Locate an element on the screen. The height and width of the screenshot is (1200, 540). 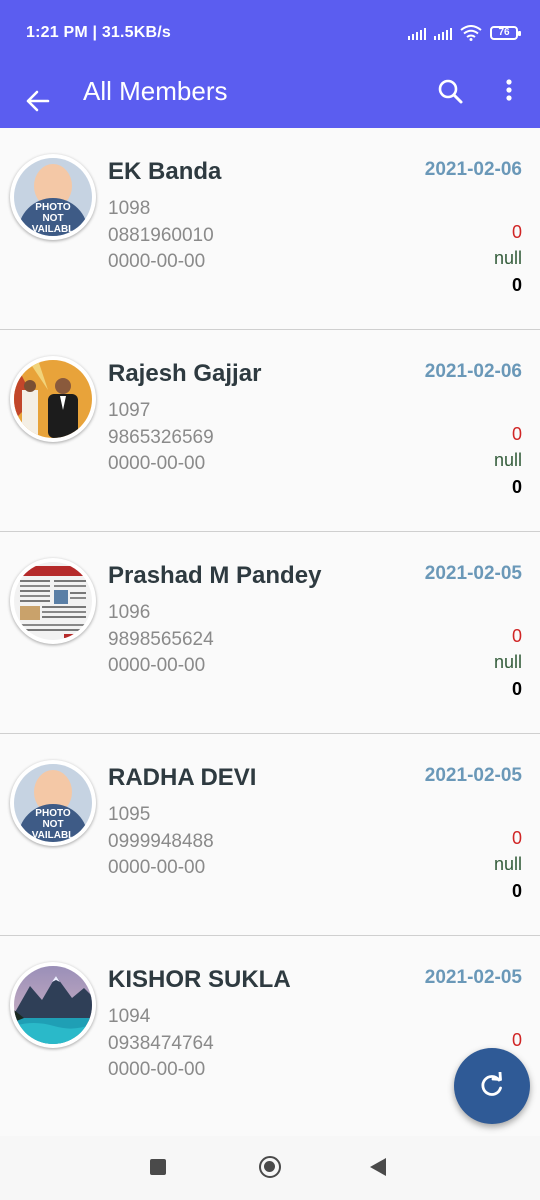
arrow-left-icon is located at coordinates (38, 101).